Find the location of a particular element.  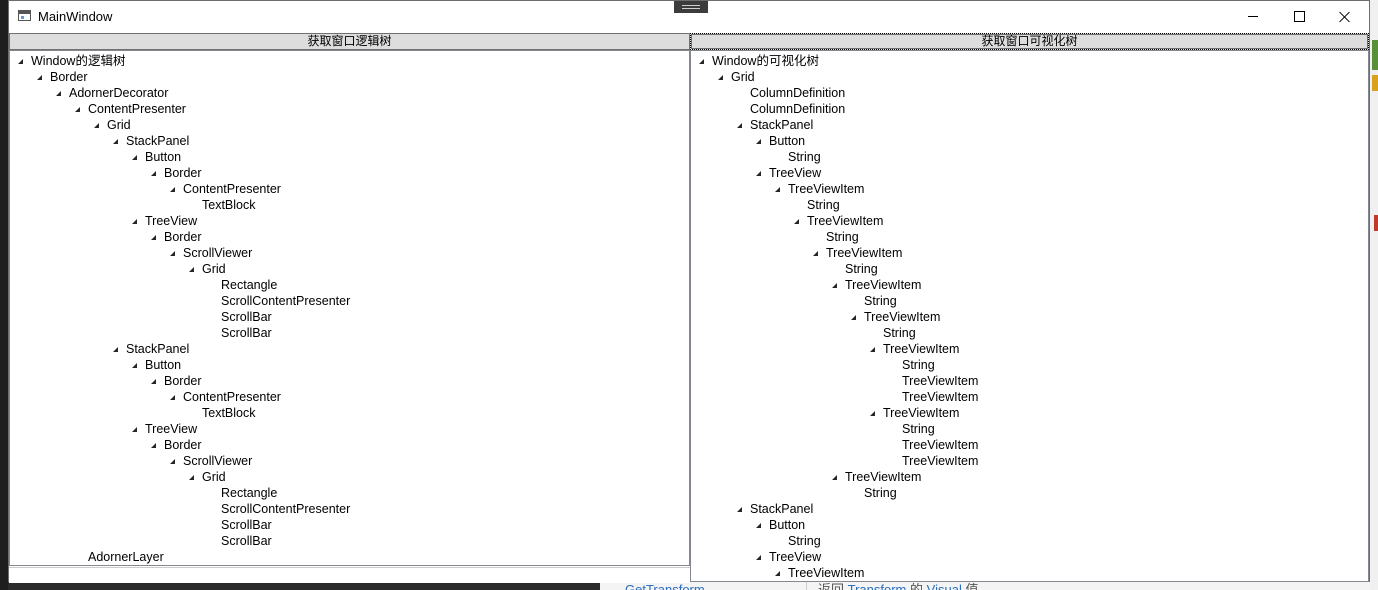

minimize-icon is located at coordinates (1253, 16).